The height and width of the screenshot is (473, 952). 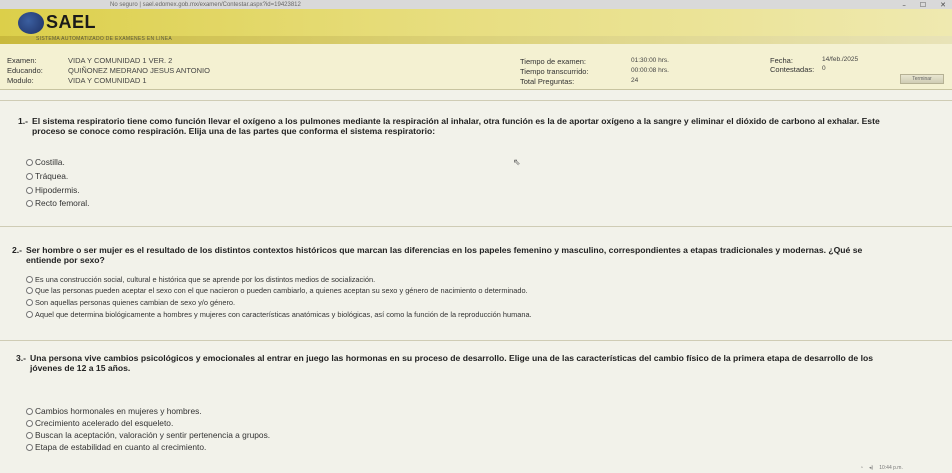 What do you see at coordinates (120, 60) in the screenshot?
I see `examen-value: VIDA Y COMUNIDAD 1 VER. 2` at bounding box center [120, 60].